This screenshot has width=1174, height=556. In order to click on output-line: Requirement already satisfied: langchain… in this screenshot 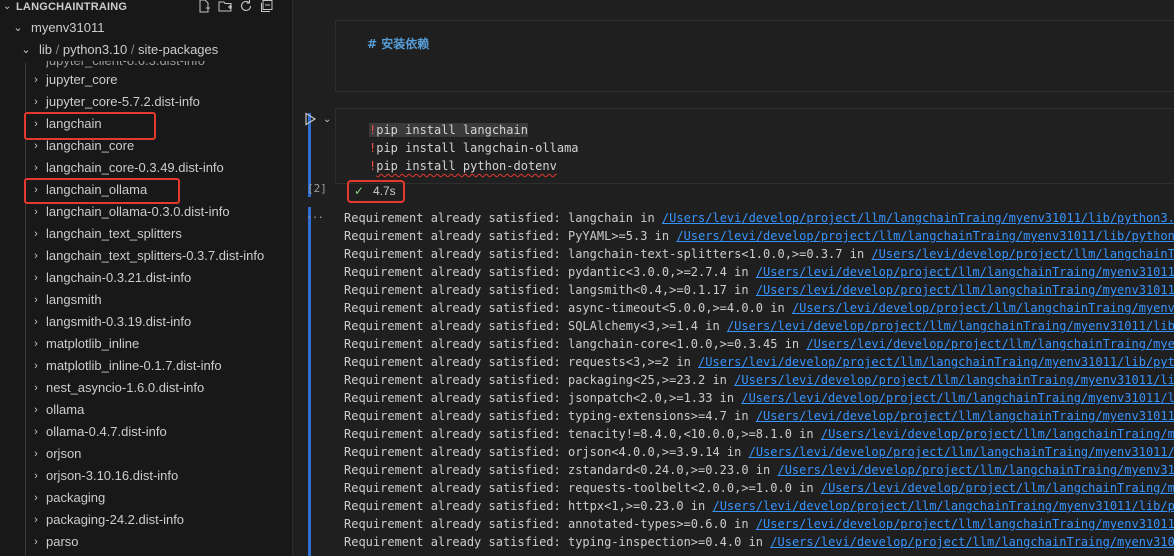, I will do `click(759, 254)`.